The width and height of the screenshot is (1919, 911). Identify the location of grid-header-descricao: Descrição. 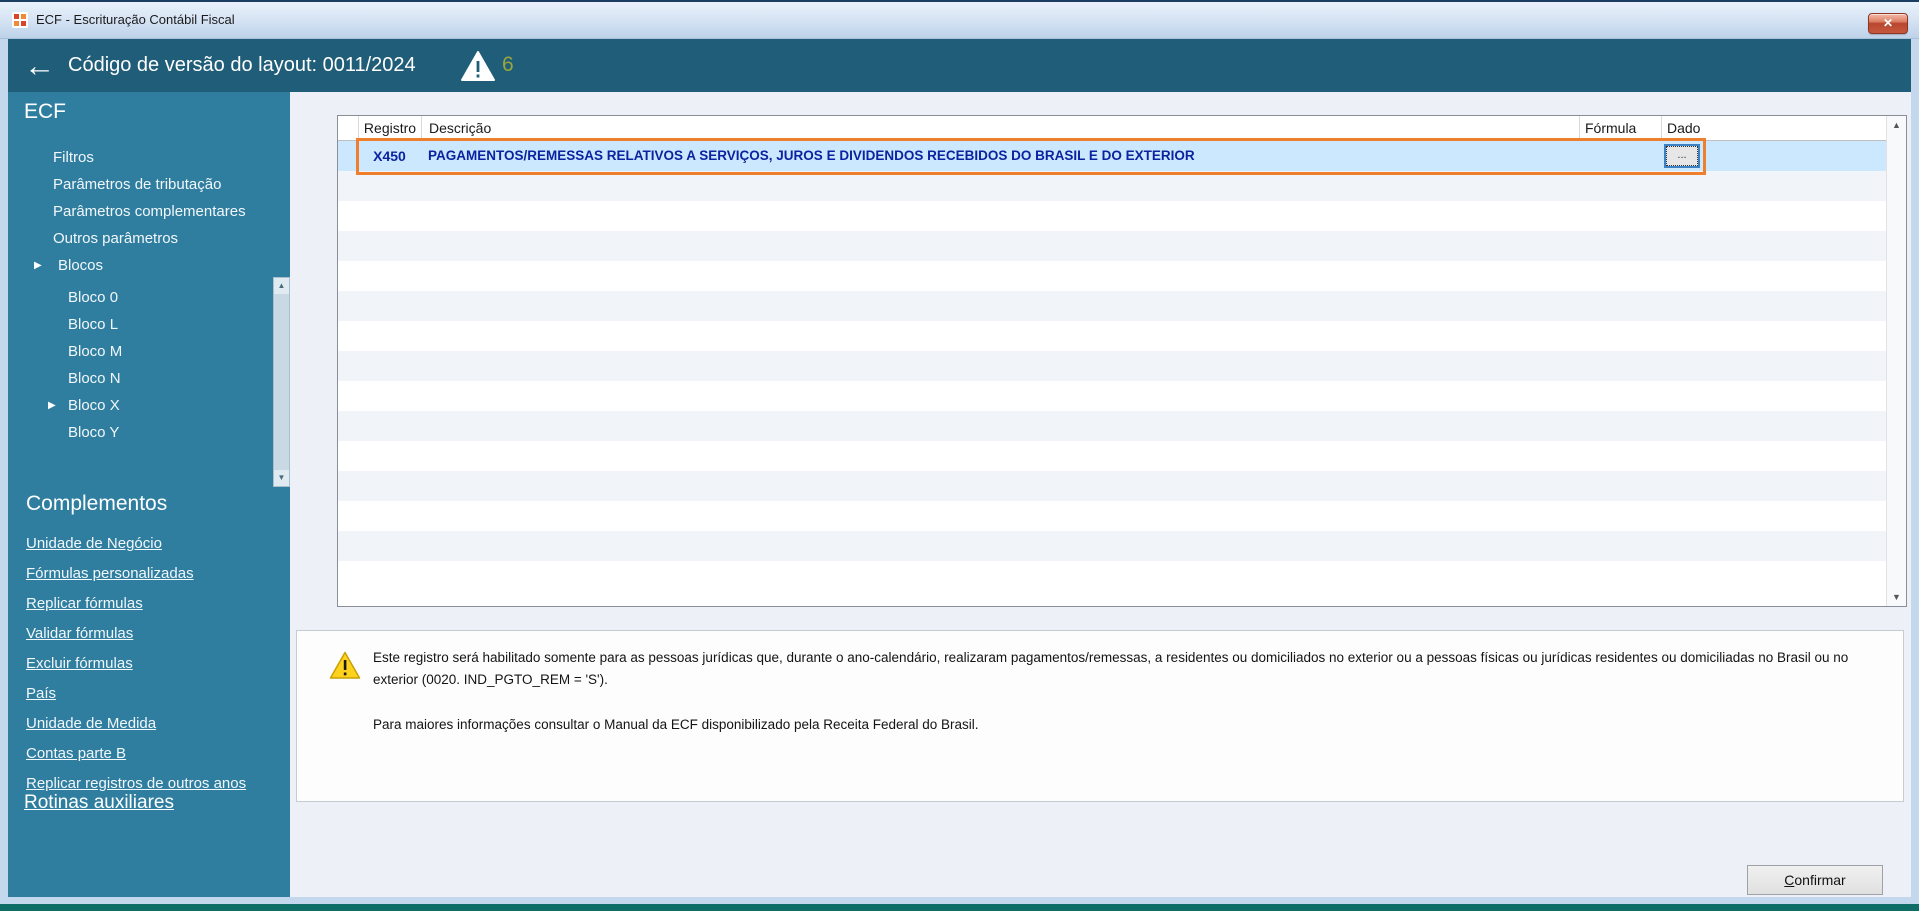
(1000, 128).